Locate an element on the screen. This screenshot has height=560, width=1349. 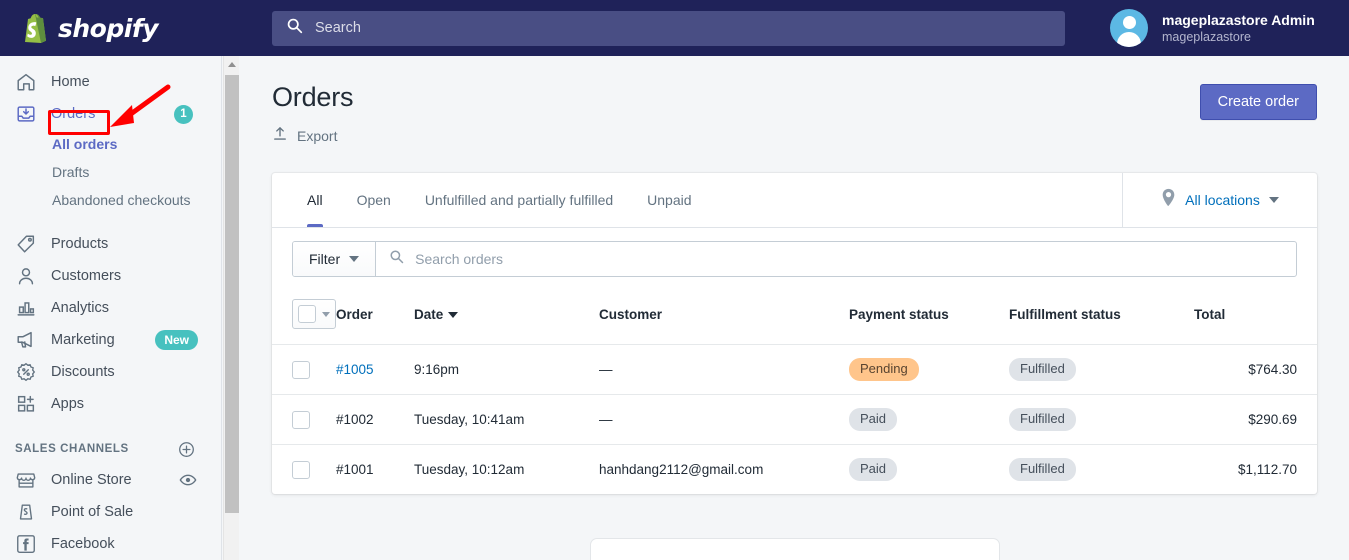
filter-button: Filter is located at coordinates (335, 259).